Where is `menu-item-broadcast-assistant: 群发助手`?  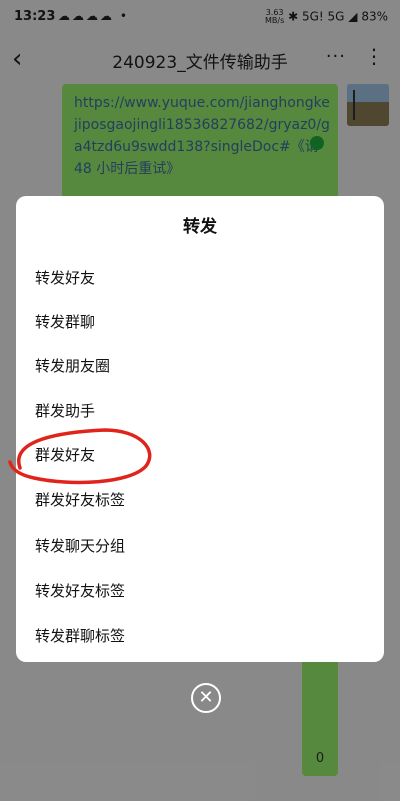
menu-item-broadcast-assistant: 群发助手 is located at coordinates (200, 410).